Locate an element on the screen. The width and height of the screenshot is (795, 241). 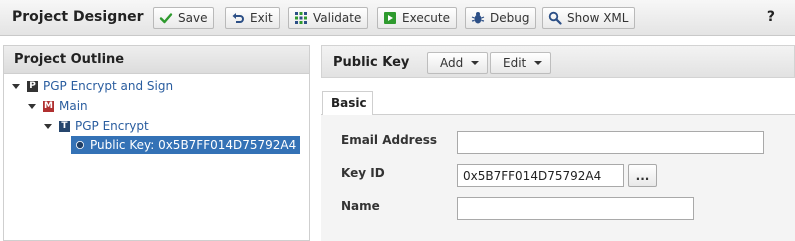
tree-node-label: Public Key: 0x5B7FF014D75792A4 is located at coordinates (193, 145).